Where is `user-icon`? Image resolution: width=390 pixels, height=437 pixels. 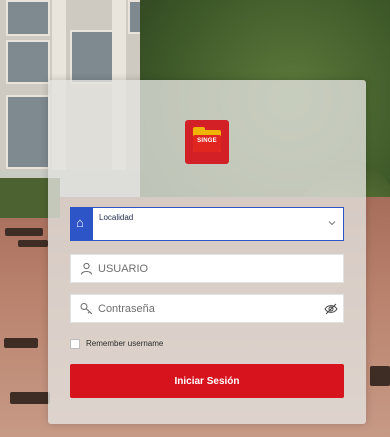
user-icon is located at coordinates (86, 268).